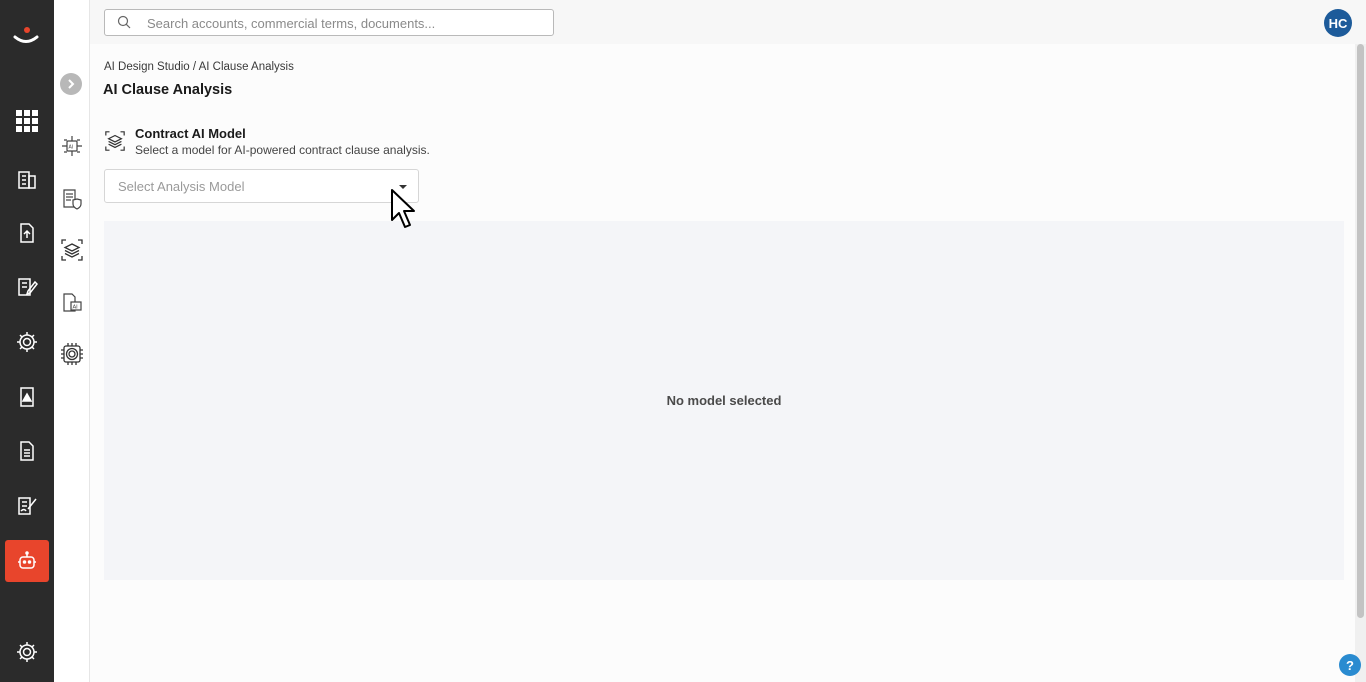  What do you see at coordinates (168, 90) in the screenshot?
I see `page-title: AI Clause Analysis` at bounding box center [168, 90].